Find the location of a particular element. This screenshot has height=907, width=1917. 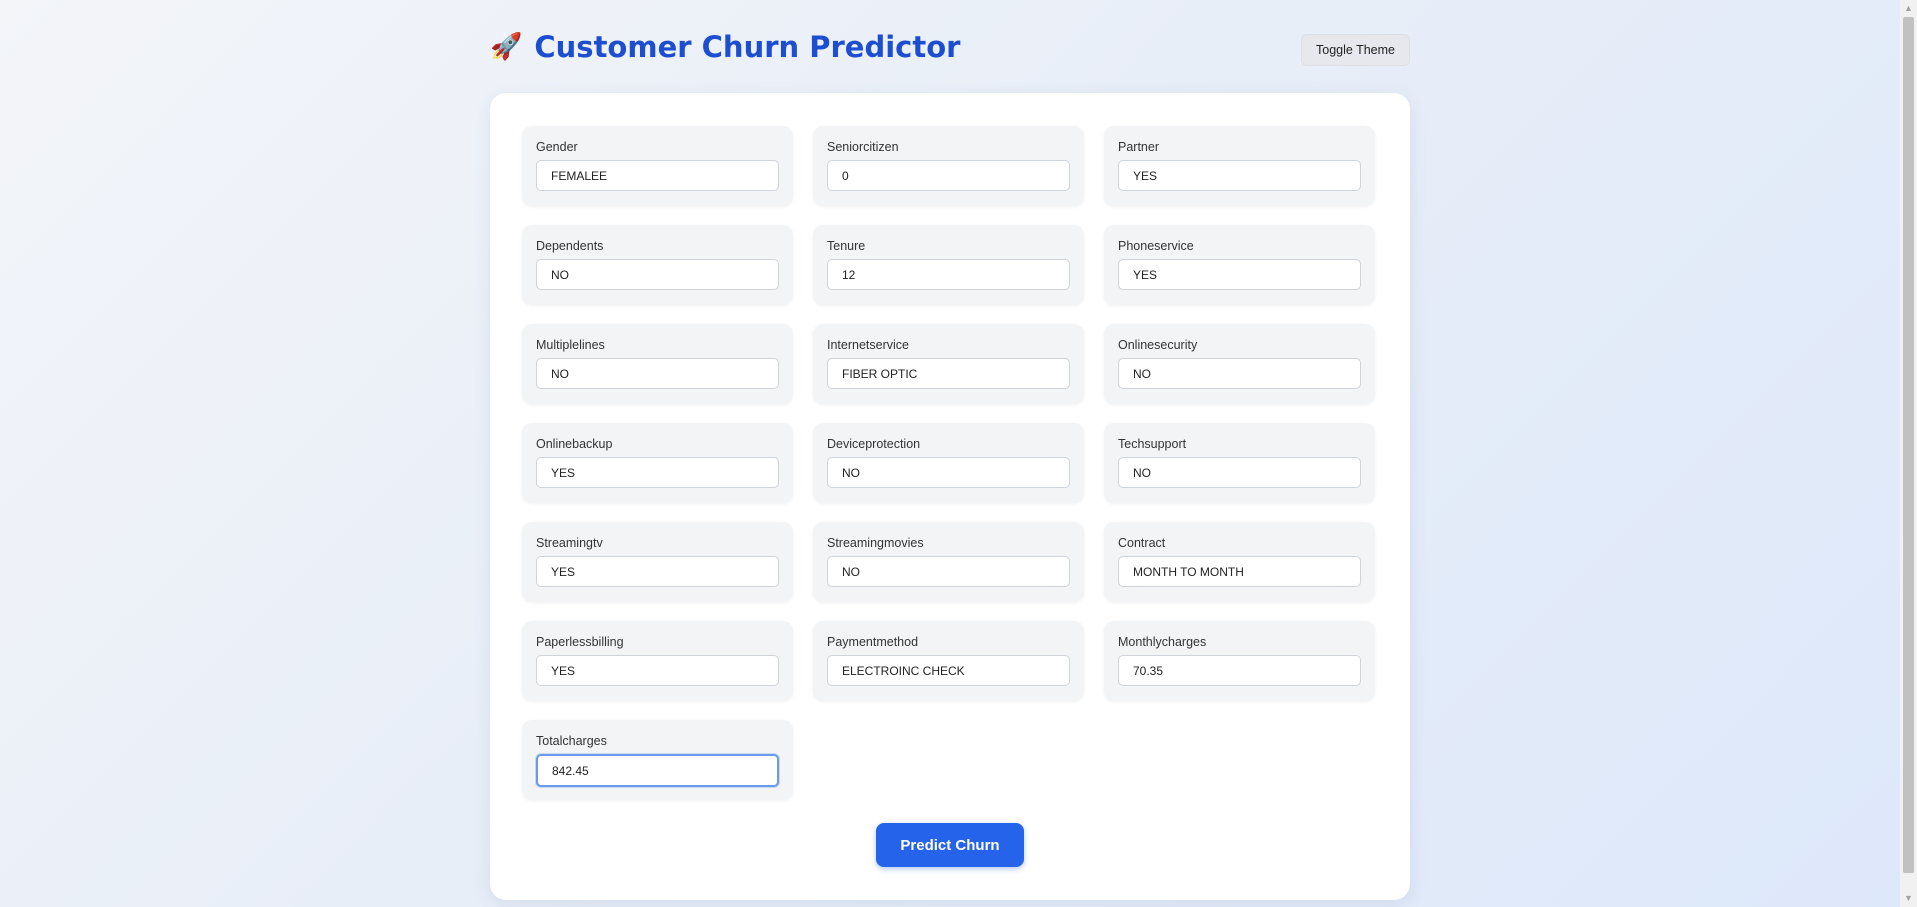

field-paymentmethod: Paymentmethod is located at coordinates (948, 661).